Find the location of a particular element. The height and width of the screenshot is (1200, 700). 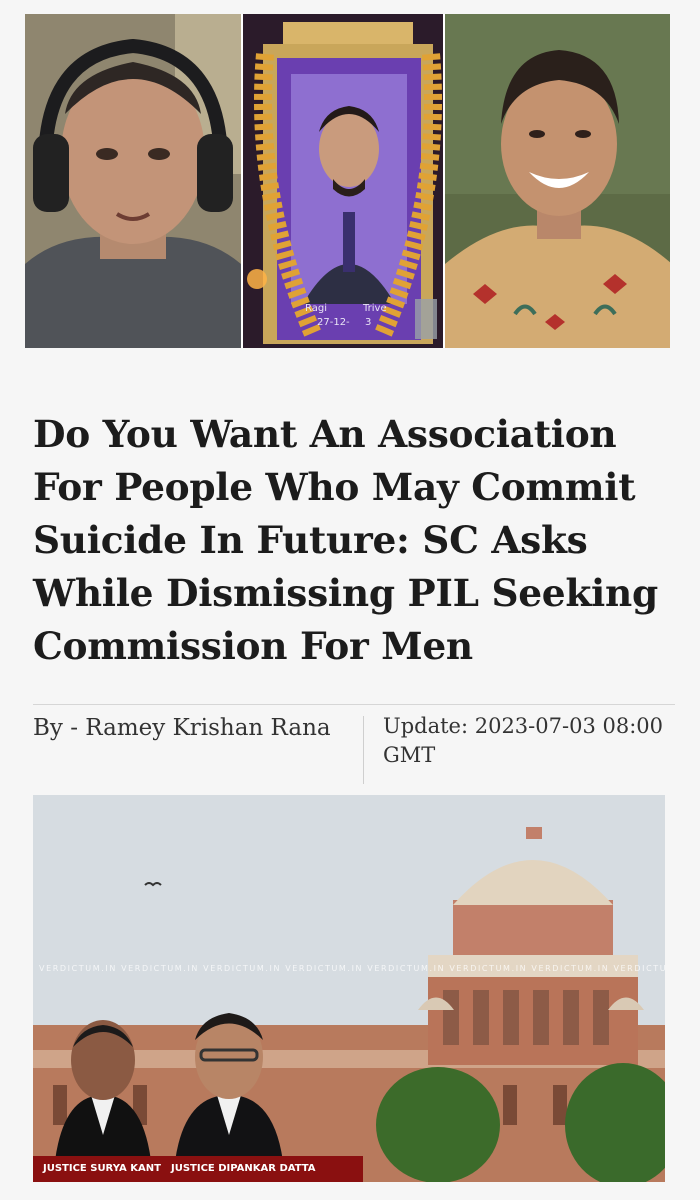

photo-man-with-headphones is located at coordinates (133, 181).